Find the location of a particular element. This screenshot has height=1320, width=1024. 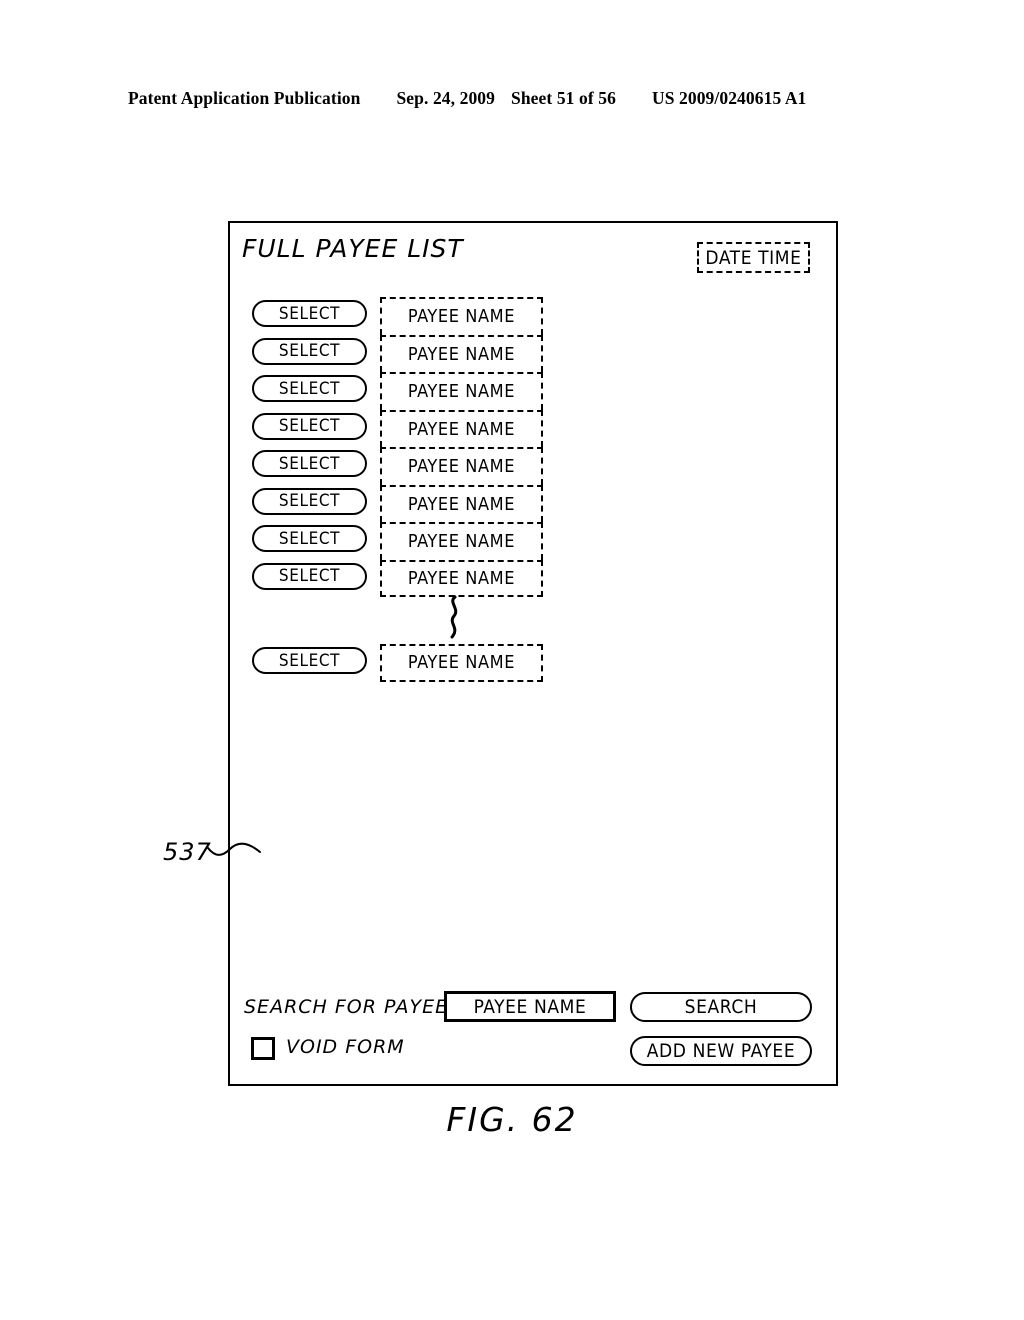

reference-leader-line is located at coordinates (234, 849).